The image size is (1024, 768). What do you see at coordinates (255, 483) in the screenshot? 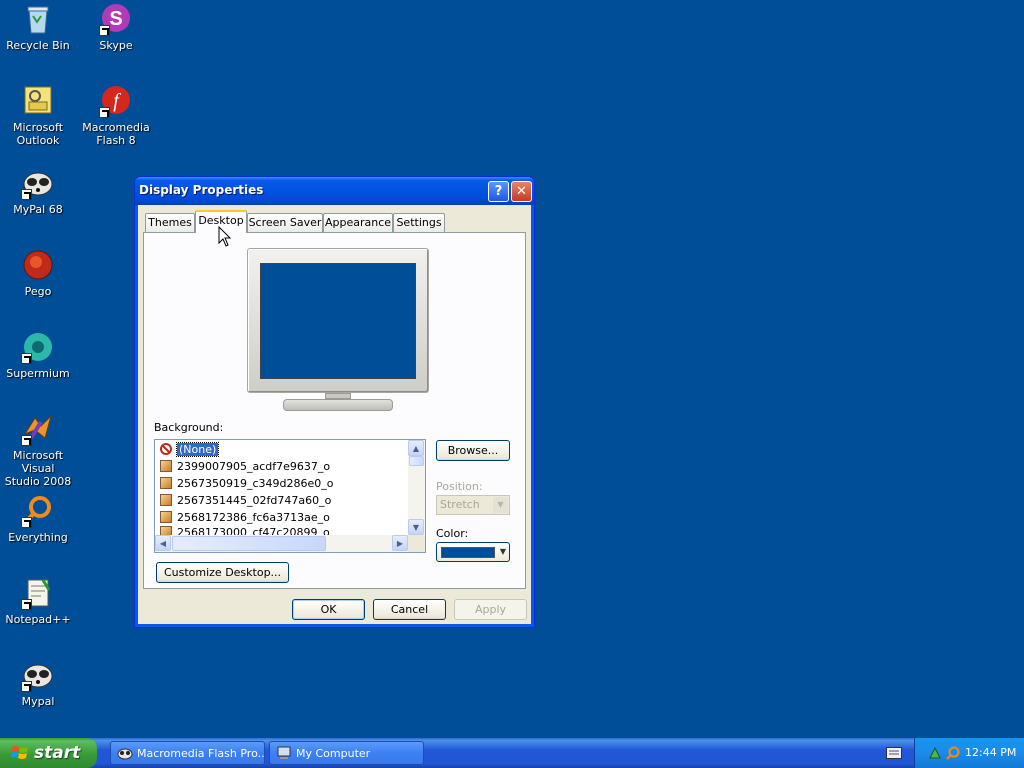
I see `list-item-label: 2567350919_c349d286e0_o` at bounding box center [255, 483].